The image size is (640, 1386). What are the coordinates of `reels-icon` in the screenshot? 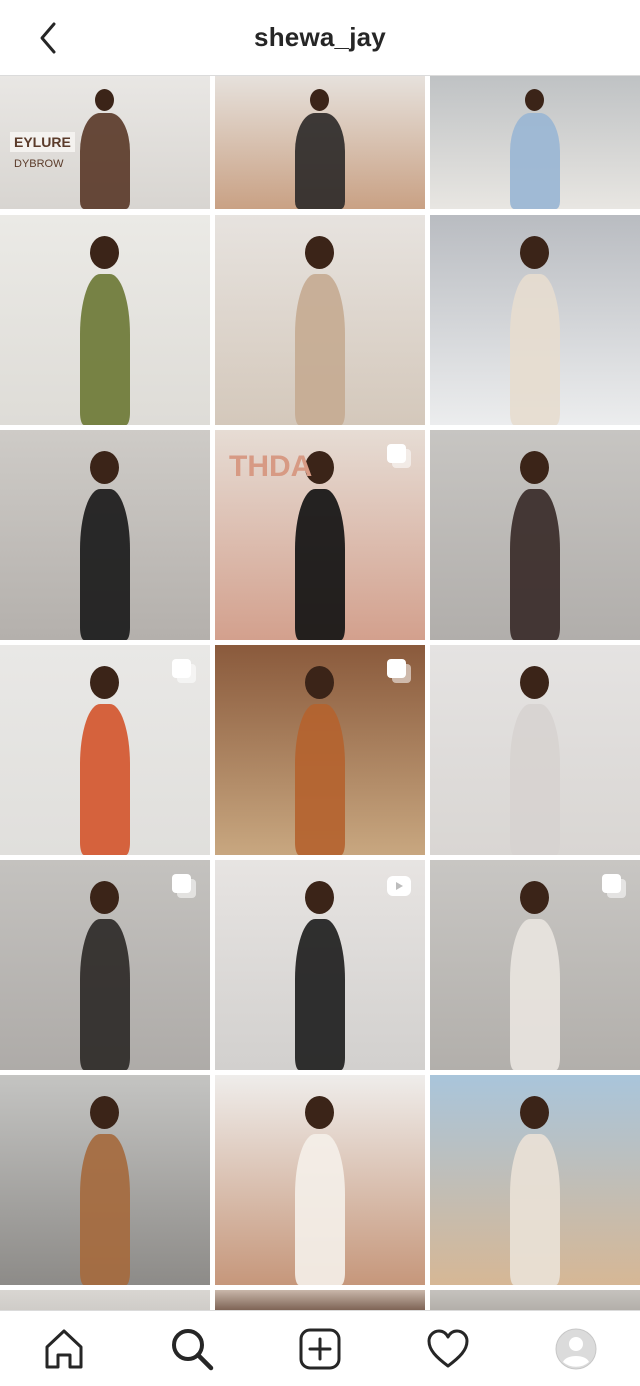 It's located at (399, 886).